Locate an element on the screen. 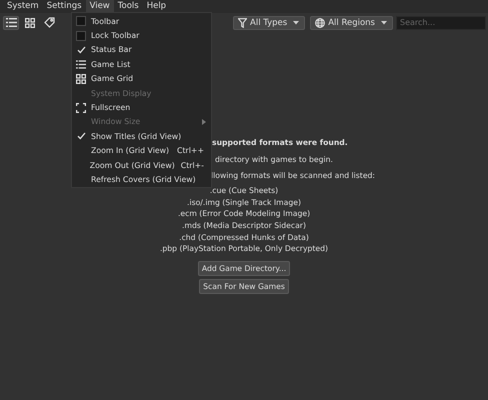 The height and width of the screenshot is (400, 488). menu-item: View is located at coordinates (100, 6).